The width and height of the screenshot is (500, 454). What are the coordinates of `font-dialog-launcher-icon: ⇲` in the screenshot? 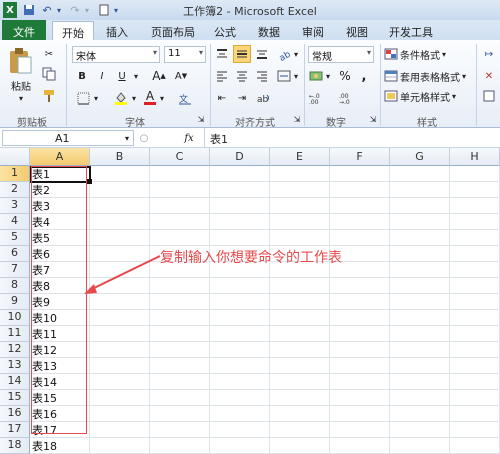 It's located at (201, 119).